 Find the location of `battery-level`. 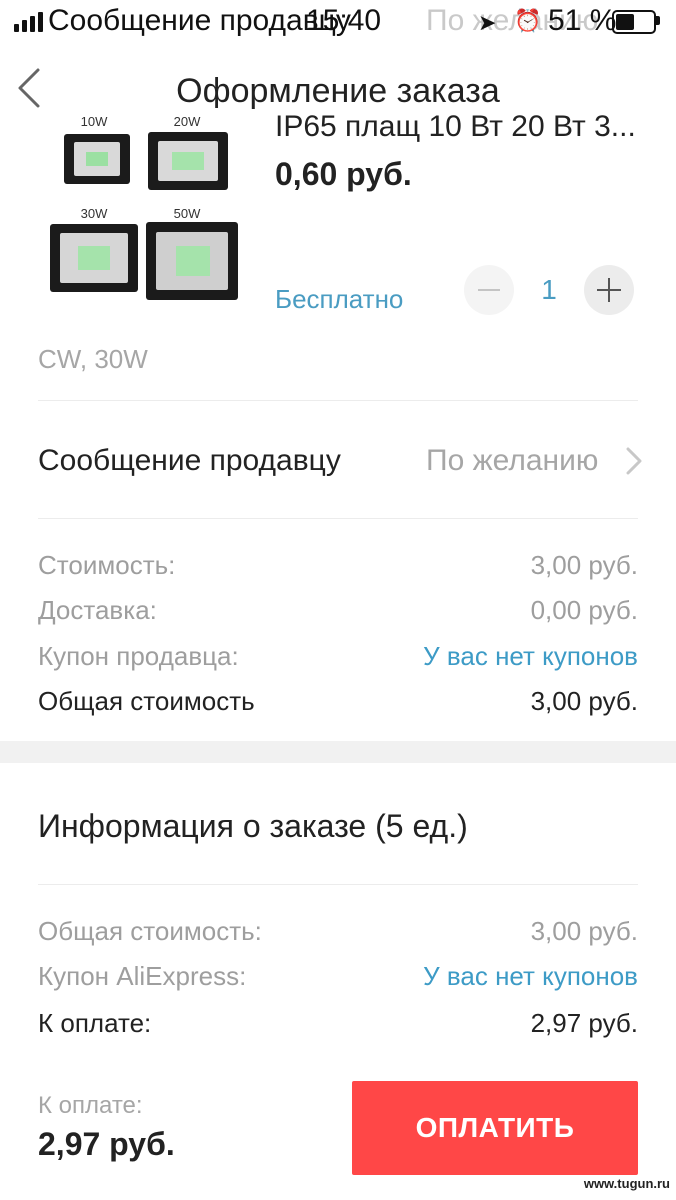

battery-level is located at coordinates (625, 22).